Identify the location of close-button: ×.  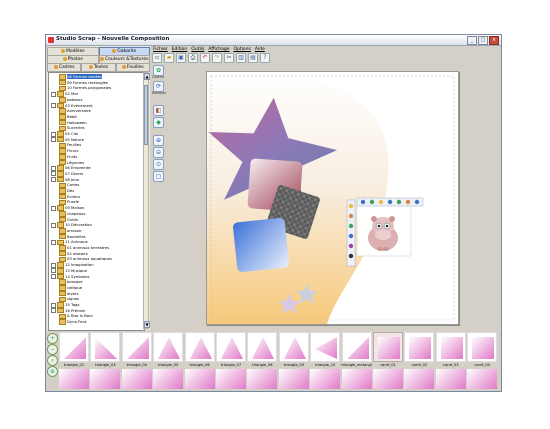
(494, 40).